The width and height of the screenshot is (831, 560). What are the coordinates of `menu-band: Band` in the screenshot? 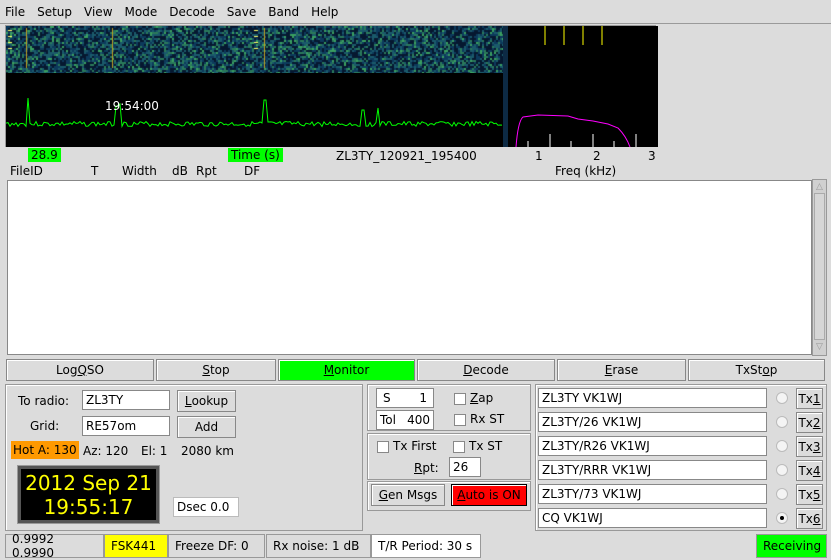 It's located at (283, 12).